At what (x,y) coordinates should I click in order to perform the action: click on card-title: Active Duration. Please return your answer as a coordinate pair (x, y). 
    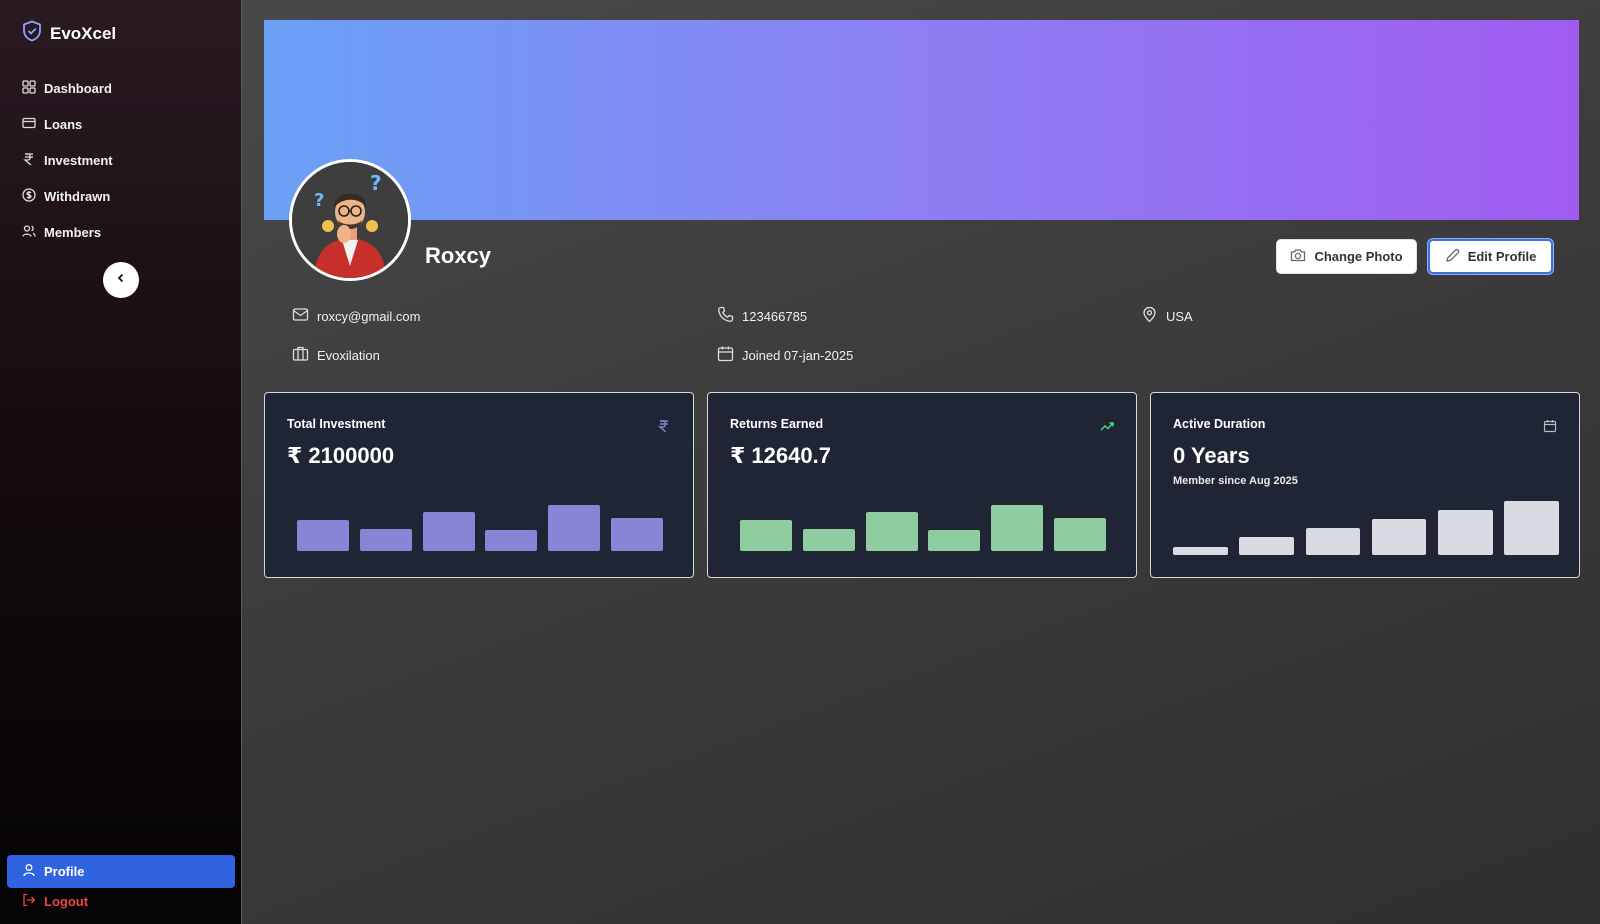
    Looking at the image, I should click on (1219, 424).